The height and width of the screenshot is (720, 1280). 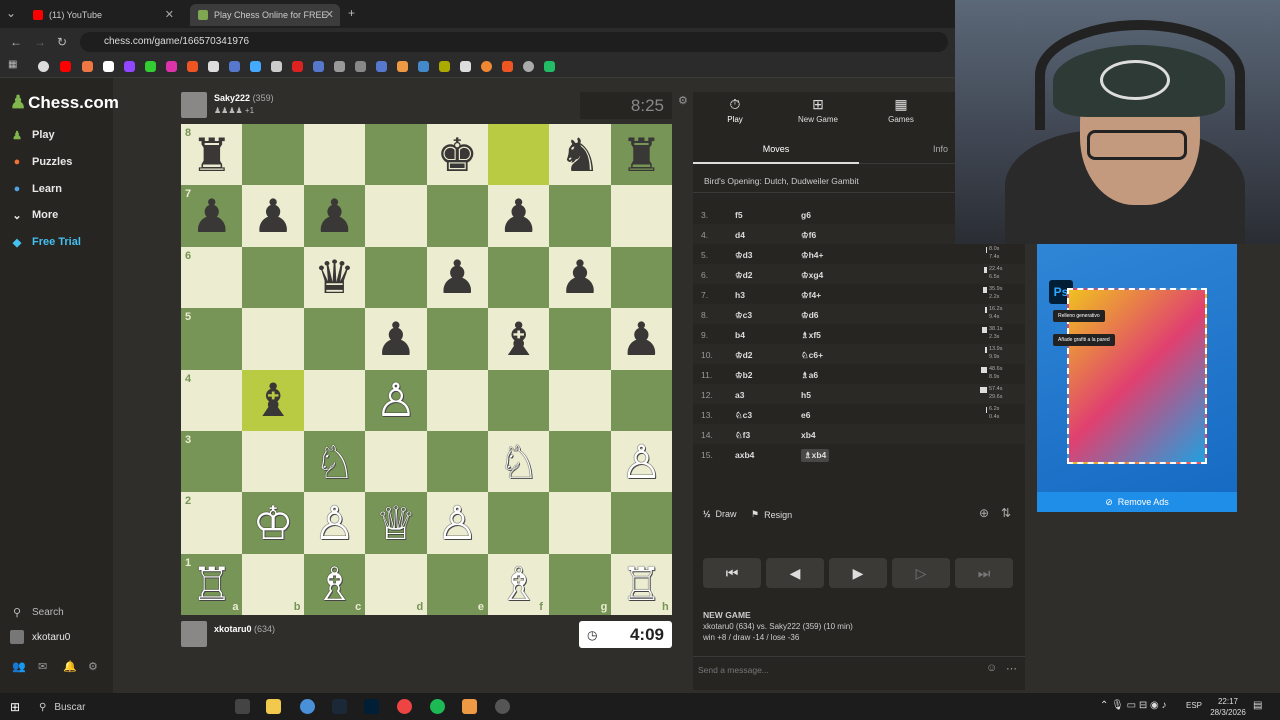 What do you see at coordinates (396, 461) in the screenshot?
I see `square-d3` at bounding box center [396, 461].